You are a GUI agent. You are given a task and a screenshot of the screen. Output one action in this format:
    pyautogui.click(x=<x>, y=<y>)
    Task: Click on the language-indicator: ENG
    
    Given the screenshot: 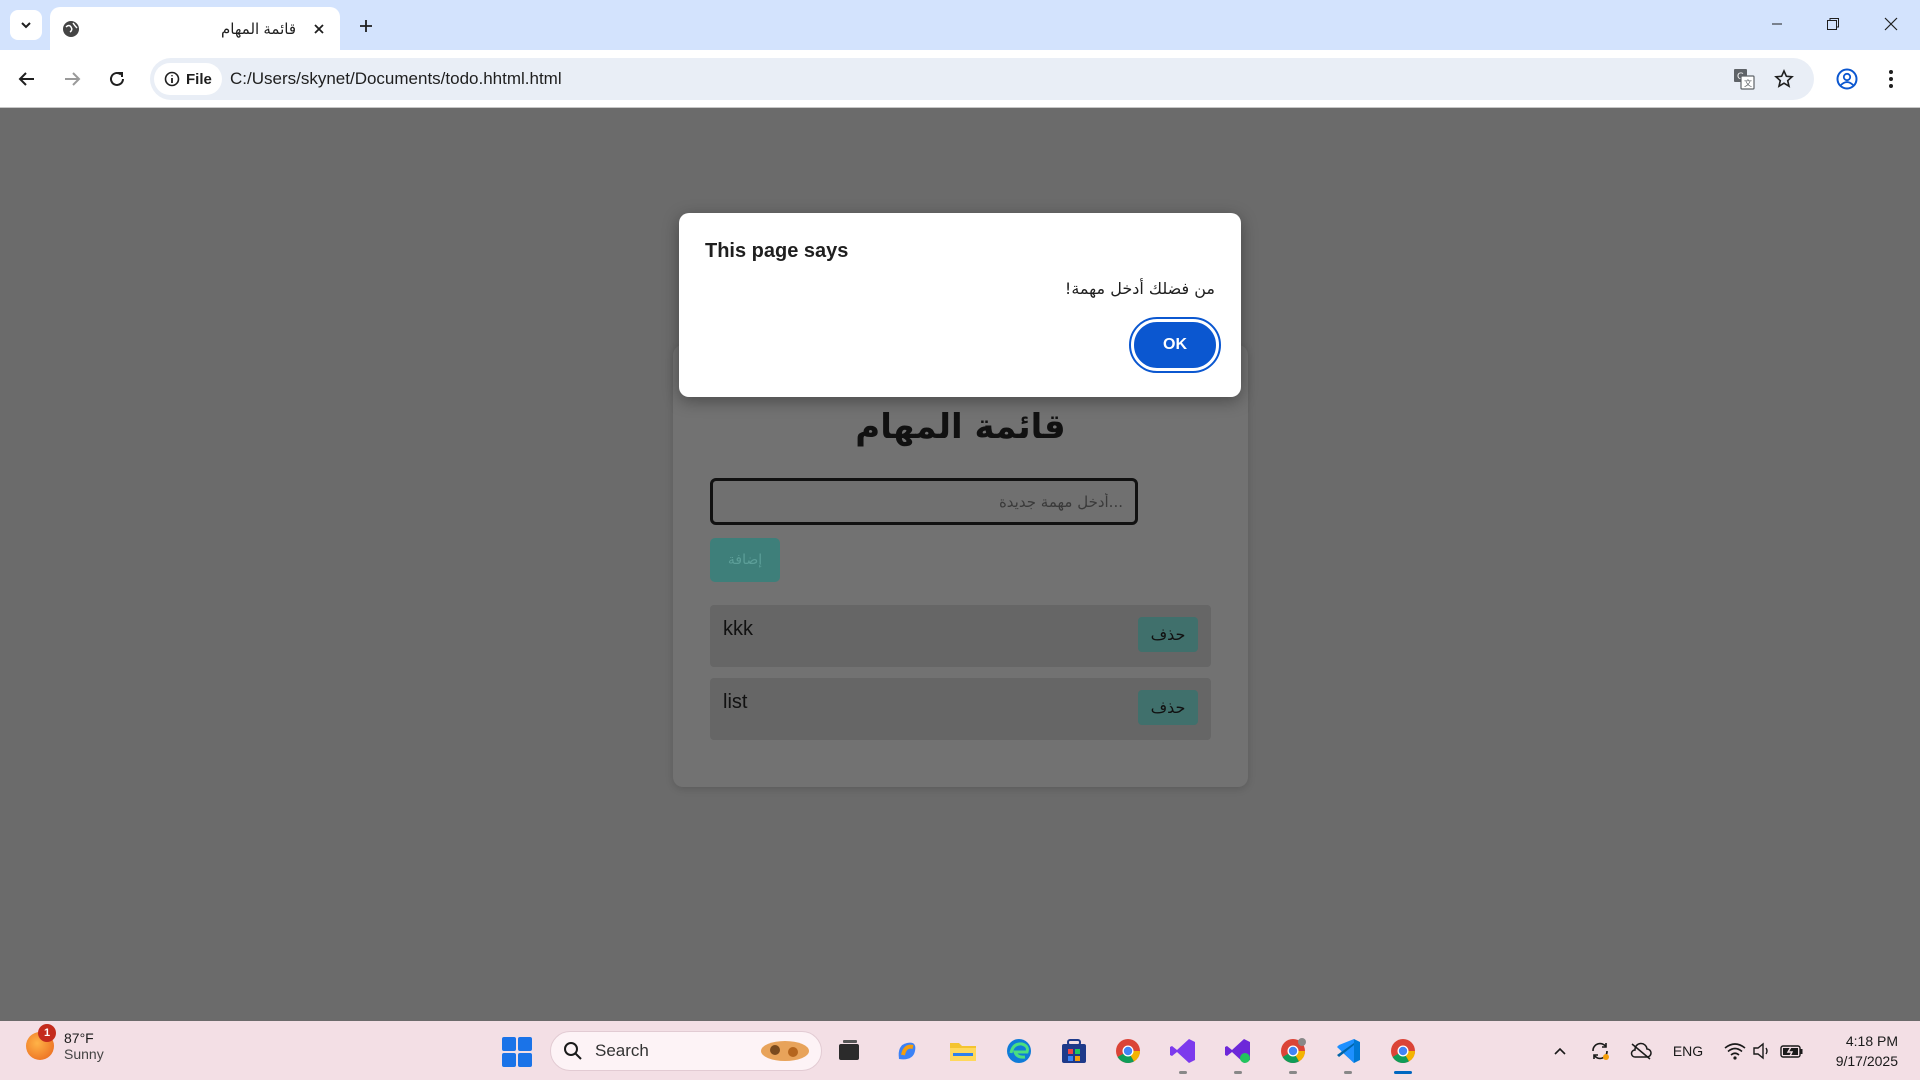 What is the action you would take?
    pyautogui.click(x=1688, y=1051)
    